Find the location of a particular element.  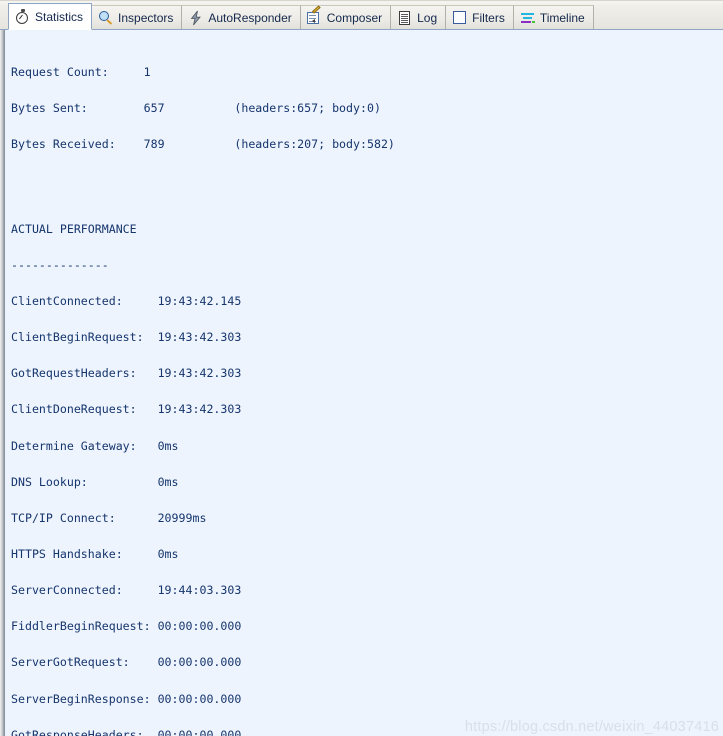

timing-row-client-begin-request: ClientBeginRequest: 19:43:42.303 is located at coordinates (126, 337).